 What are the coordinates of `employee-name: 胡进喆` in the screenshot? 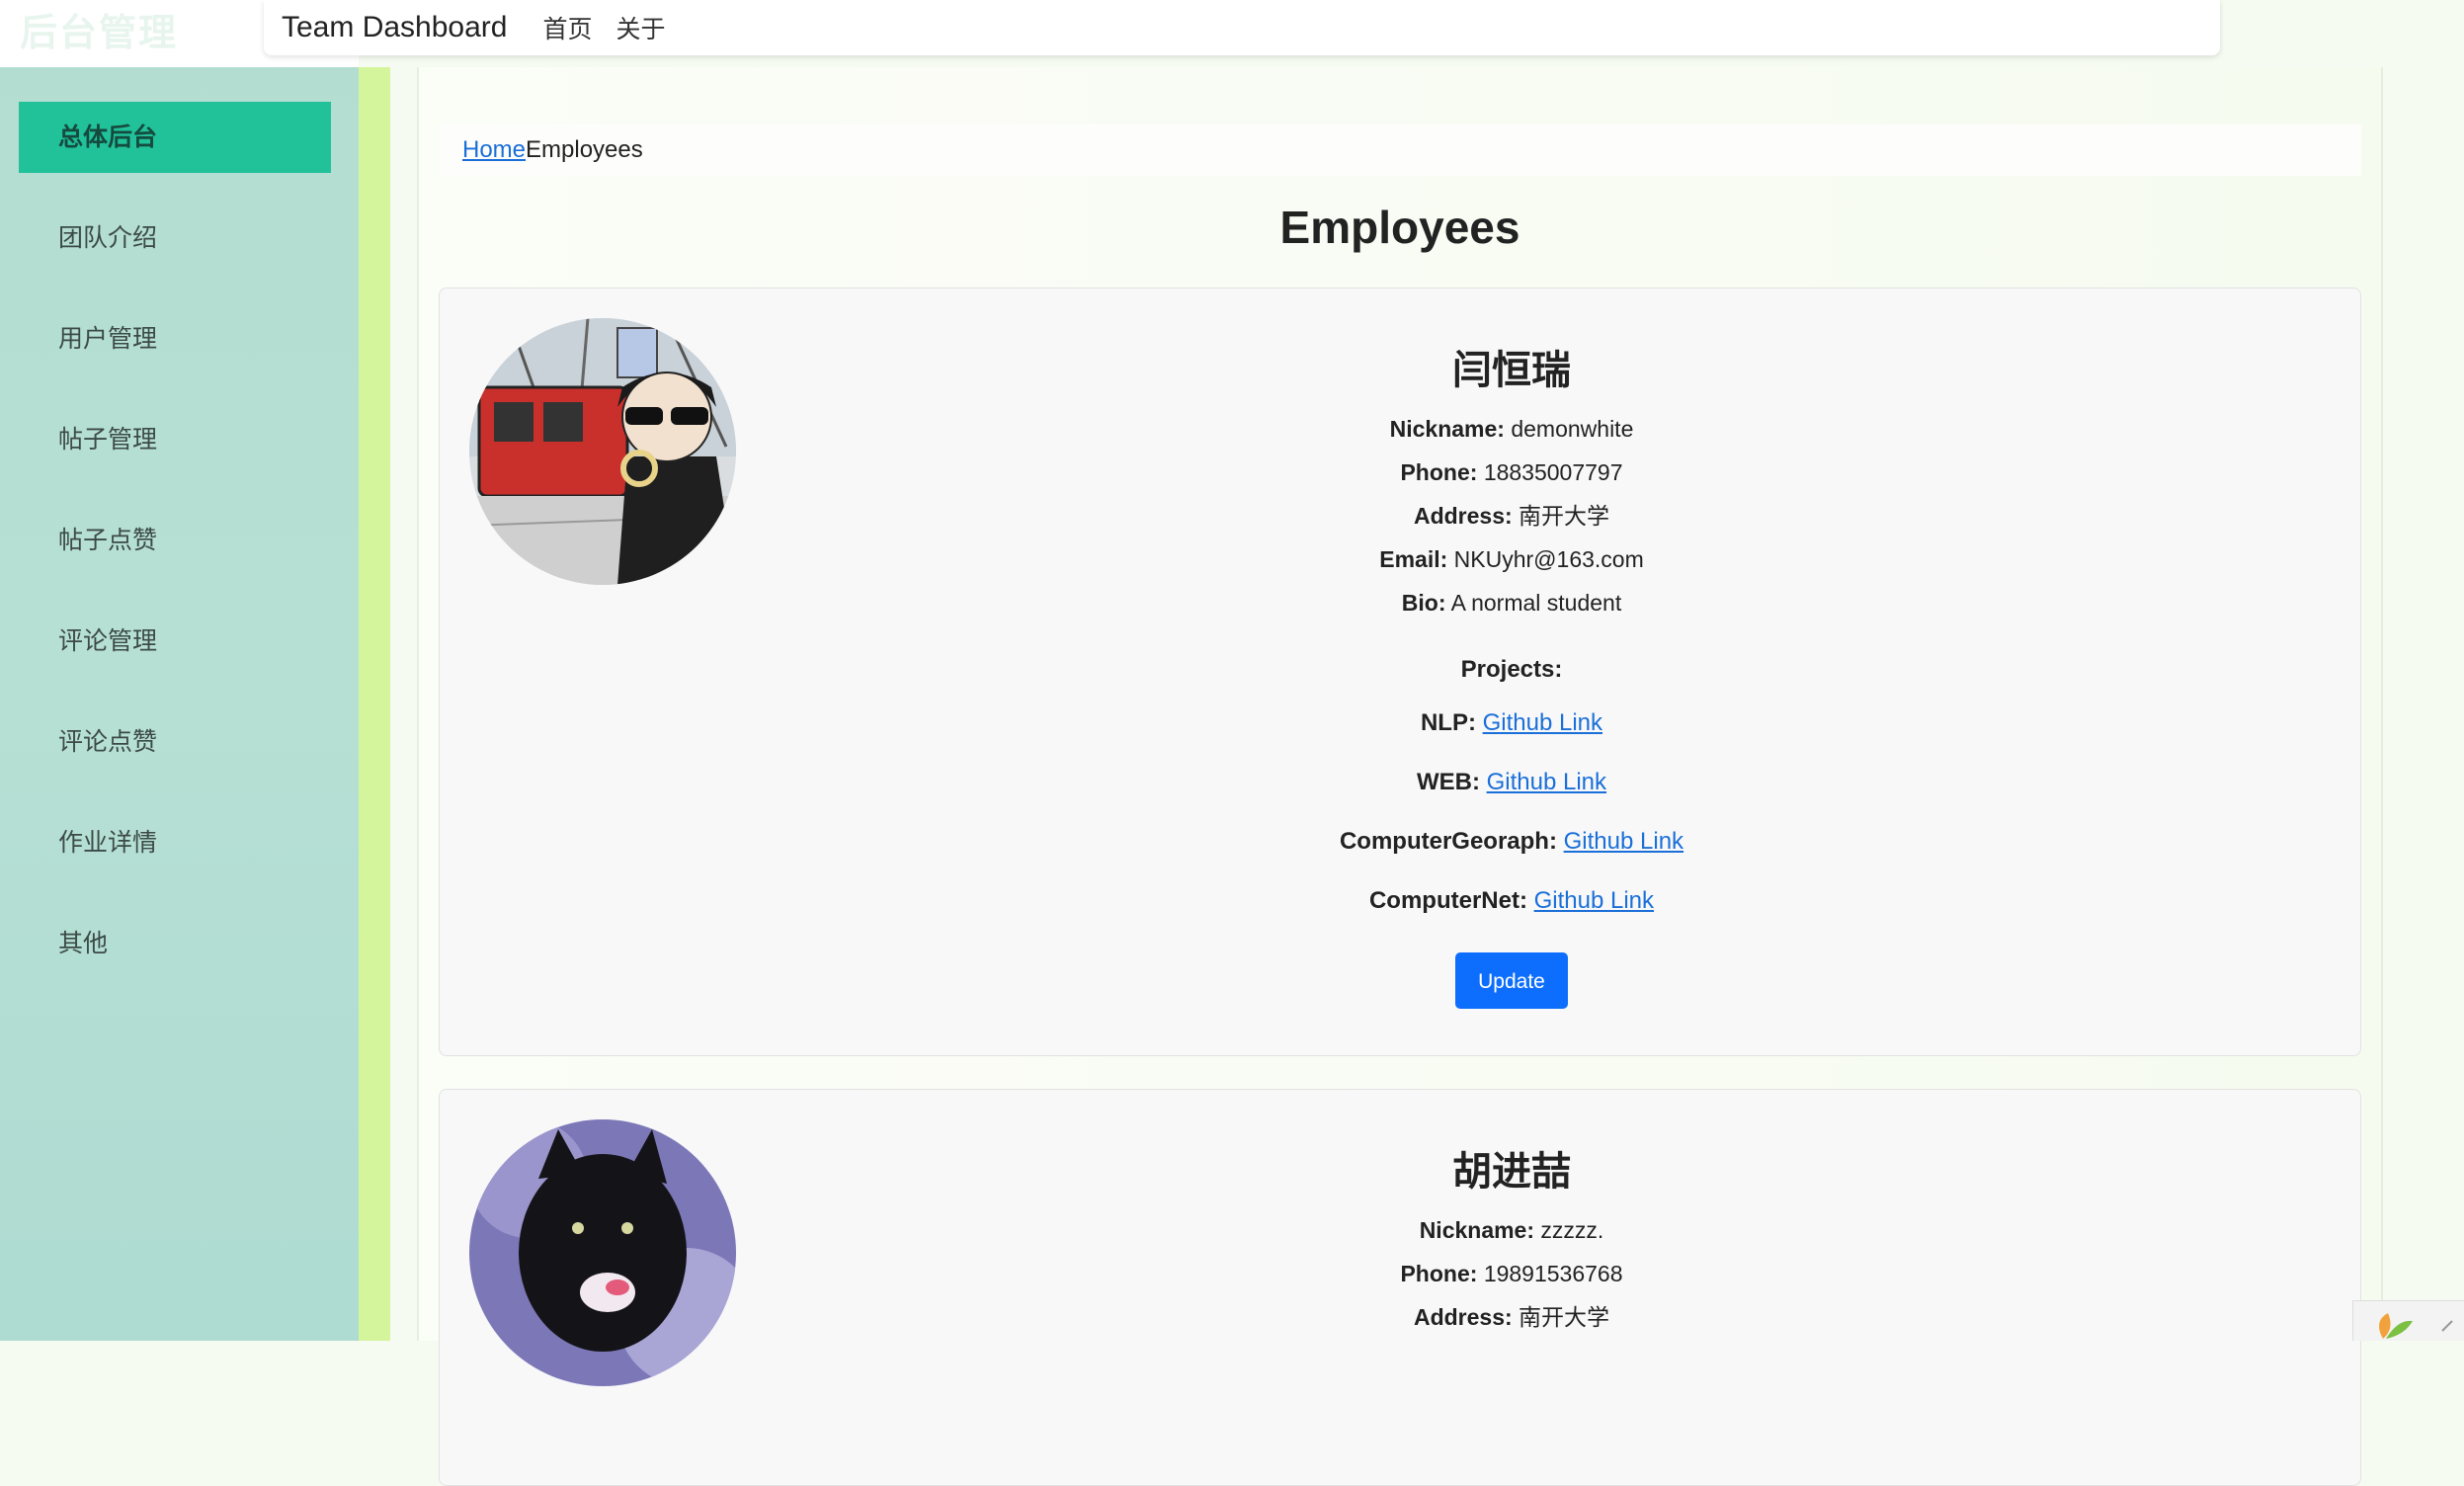 It's located at (1511, 1172).